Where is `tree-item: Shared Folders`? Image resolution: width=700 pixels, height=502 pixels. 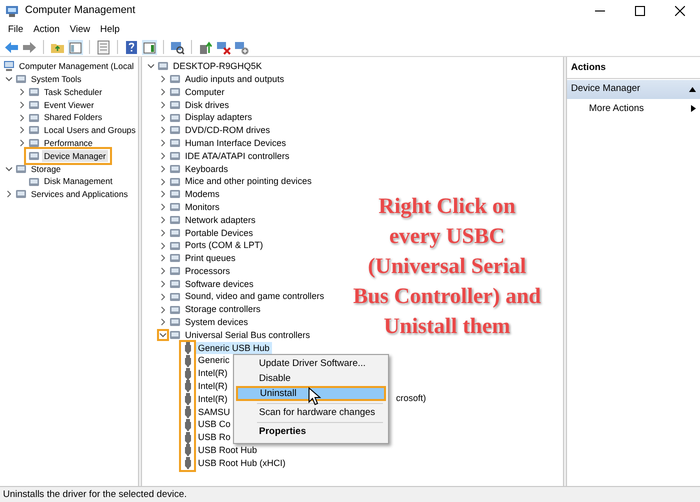 tree-item: Shared Folders is located at coordinates (73, 117).